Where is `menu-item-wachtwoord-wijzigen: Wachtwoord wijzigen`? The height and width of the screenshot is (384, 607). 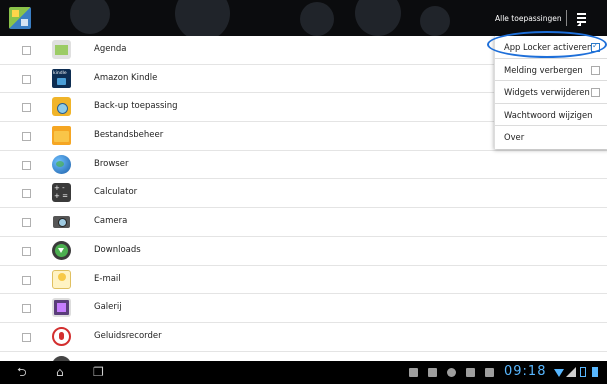 menu-item-wachtwoord-wijzigen: Wachtwoord wijzigen is located at coordinates (551, 115).